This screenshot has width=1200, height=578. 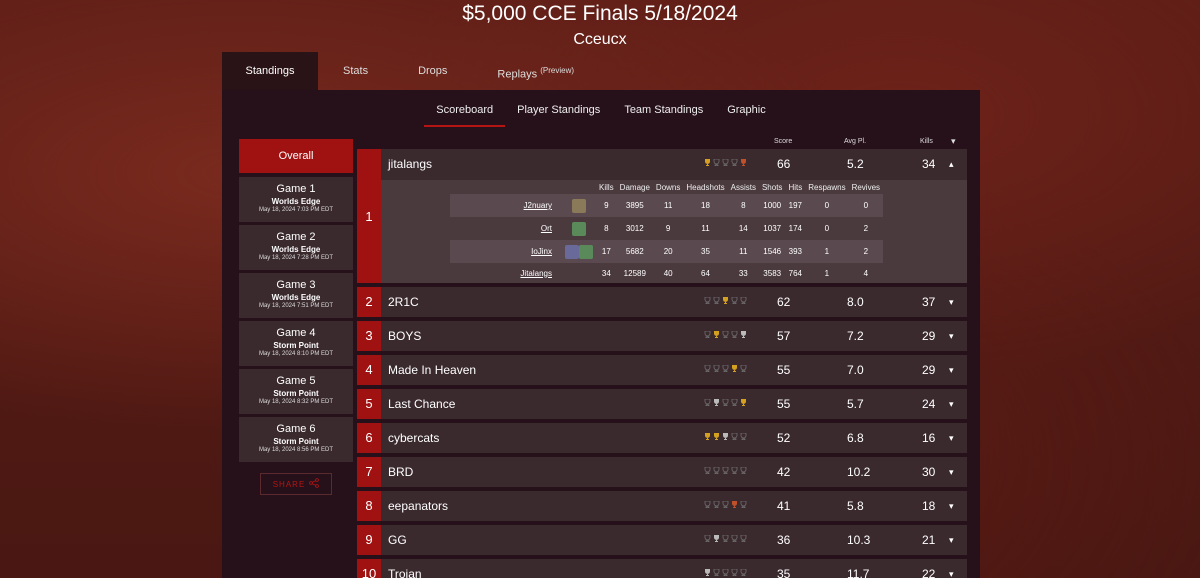 I want to click on col-kills: Kills, so click(x=926, y=141).